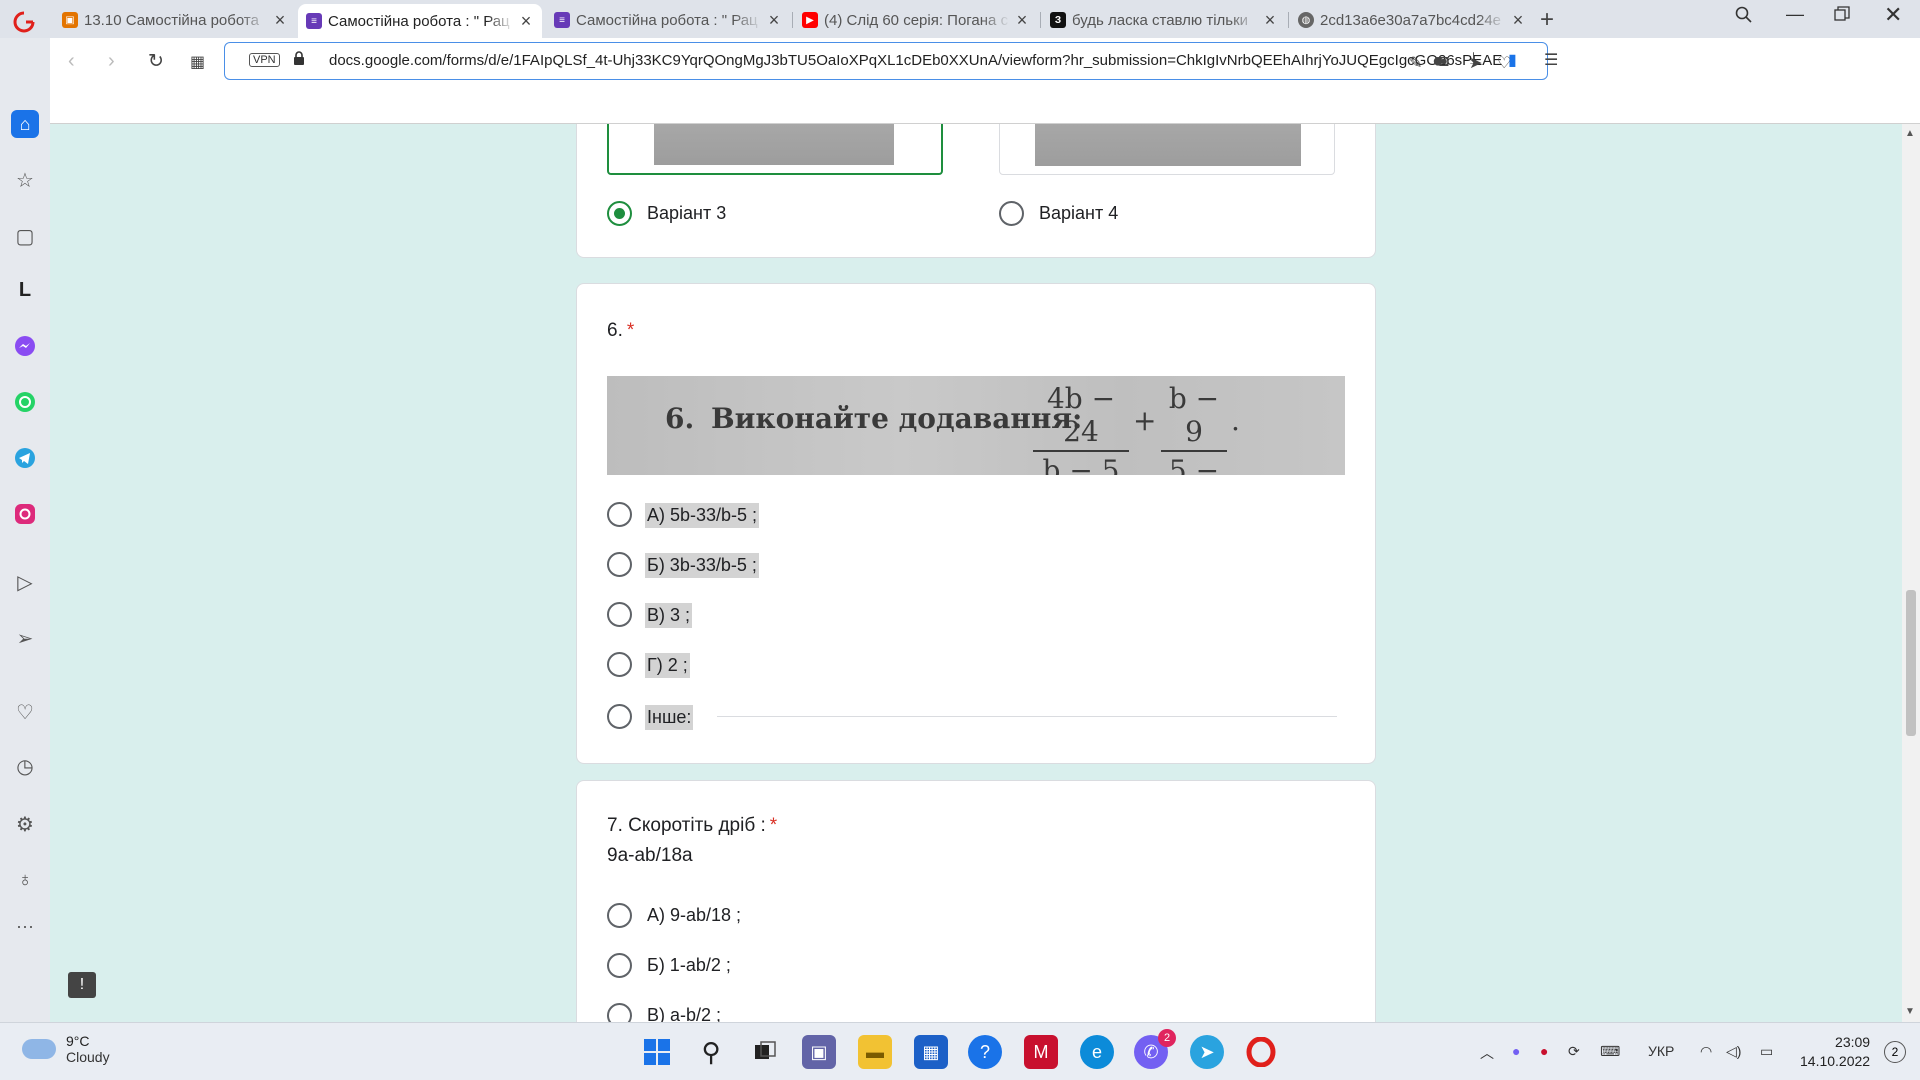 The image size is (1920, 1080). Describe the element at coordinates (1168, 145) in the screenshot. I see `option-image-4-content` at that location.